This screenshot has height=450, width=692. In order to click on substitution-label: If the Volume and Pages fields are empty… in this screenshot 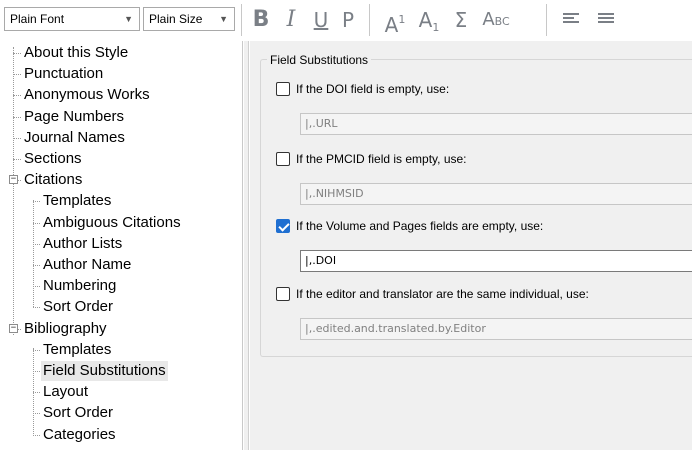, I will do `click(420, 226)`.